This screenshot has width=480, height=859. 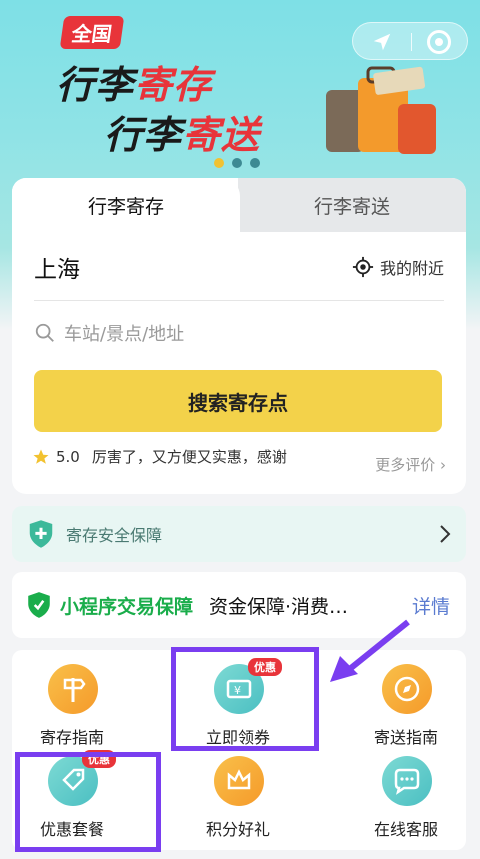 I want to click on service-tabs: 行李寄送 行李寄存, so click(x=239, y=205).